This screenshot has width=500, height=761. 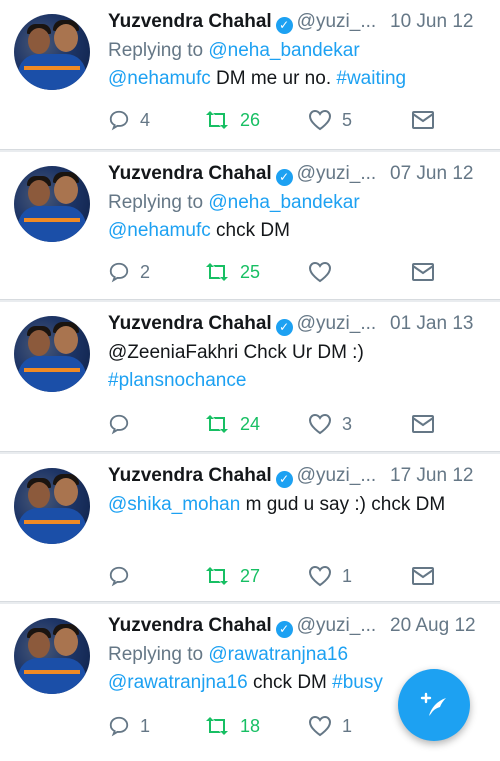 I want to click on reply-button: 2, so click(x=129, y=272).